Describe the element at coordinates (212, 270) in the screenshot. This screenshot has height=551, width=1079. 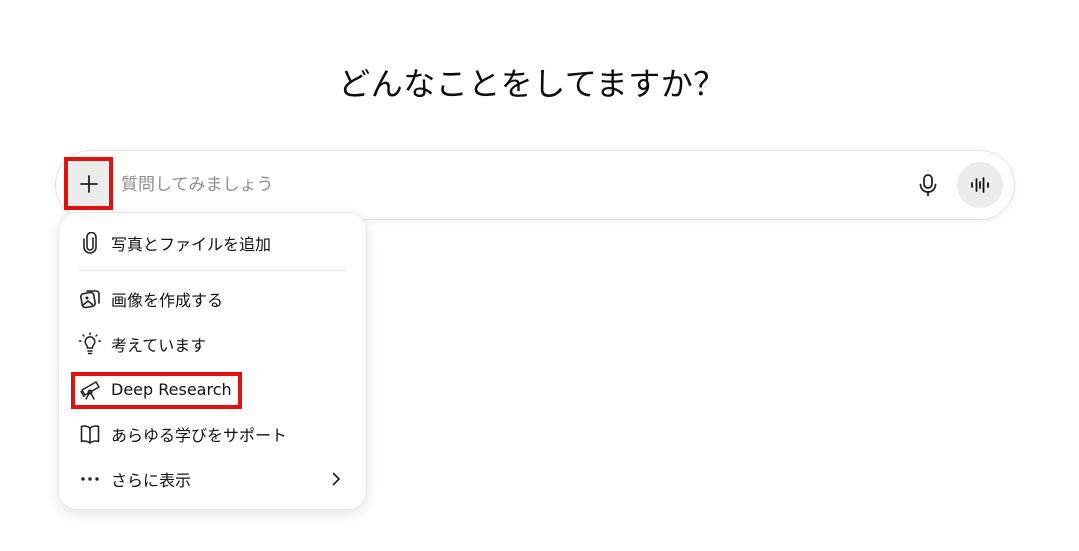
I see `menu-divider` at that location.